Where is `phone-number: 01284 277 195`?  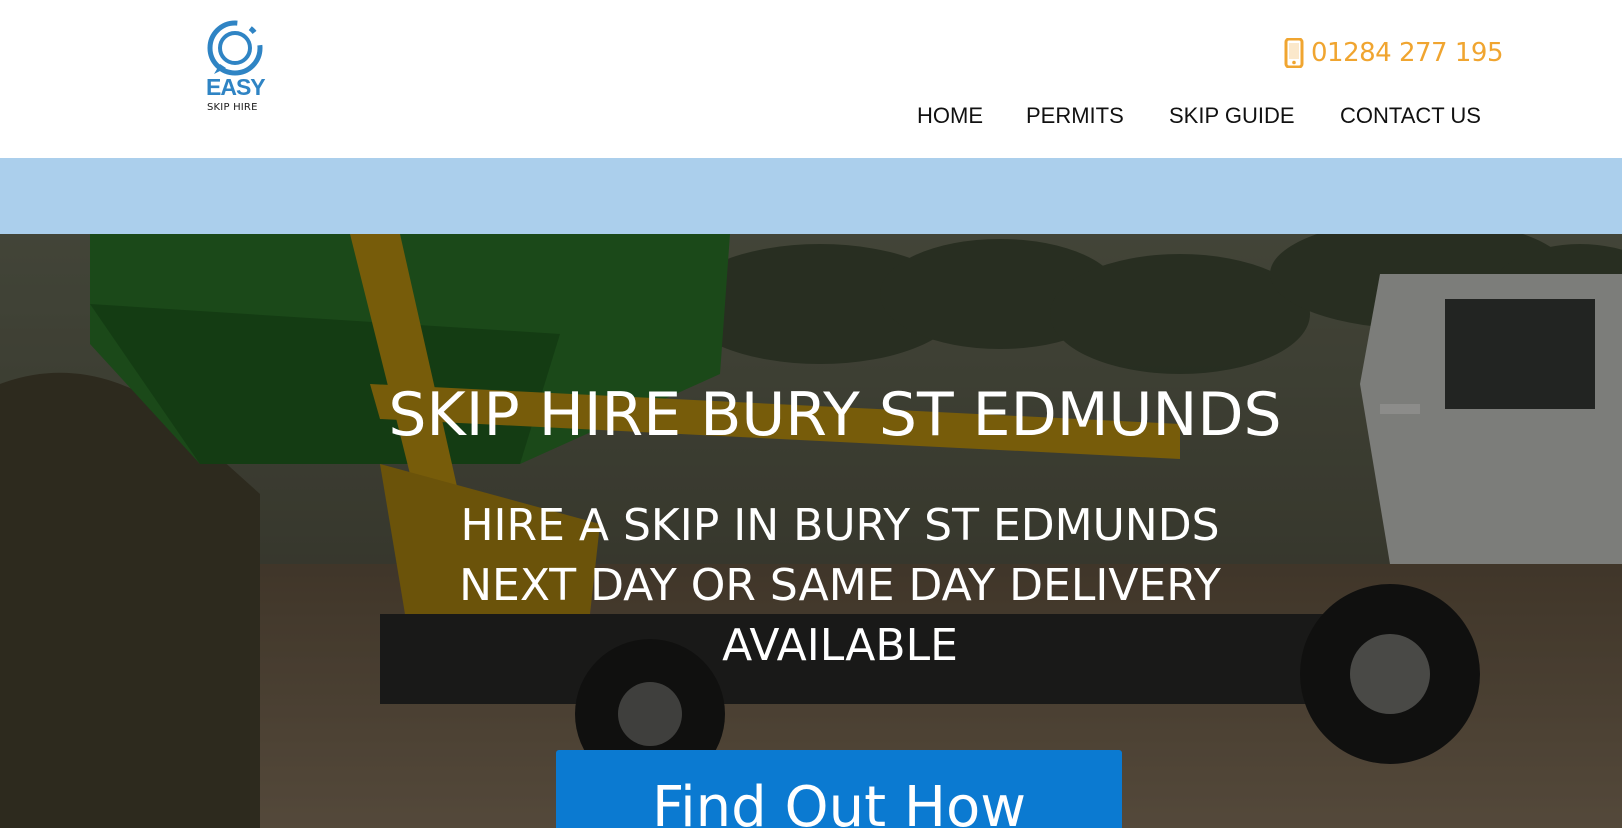 phone-number: 01284 277 195 is located at coordinates (1407, 53).